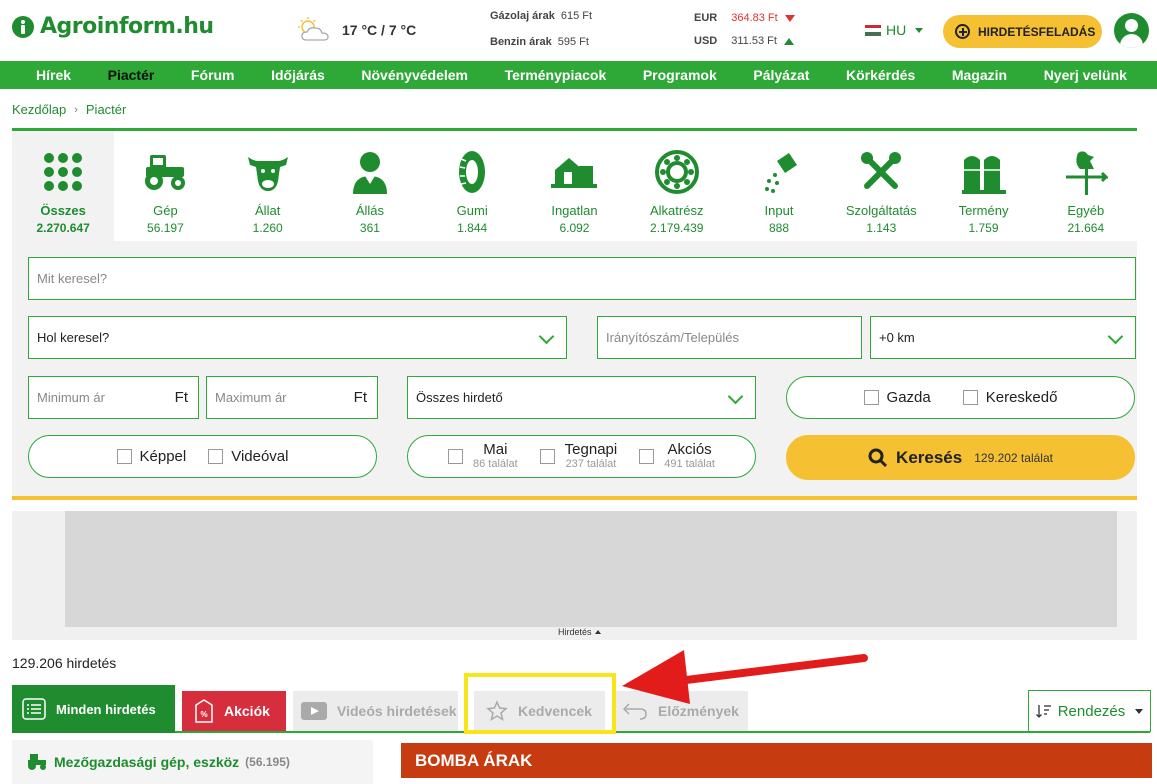 This screenshot has width=1157, height=784. Describe the element at coordinates (165, 210) in the screenshot. I see `category-label: Gép` at that location.